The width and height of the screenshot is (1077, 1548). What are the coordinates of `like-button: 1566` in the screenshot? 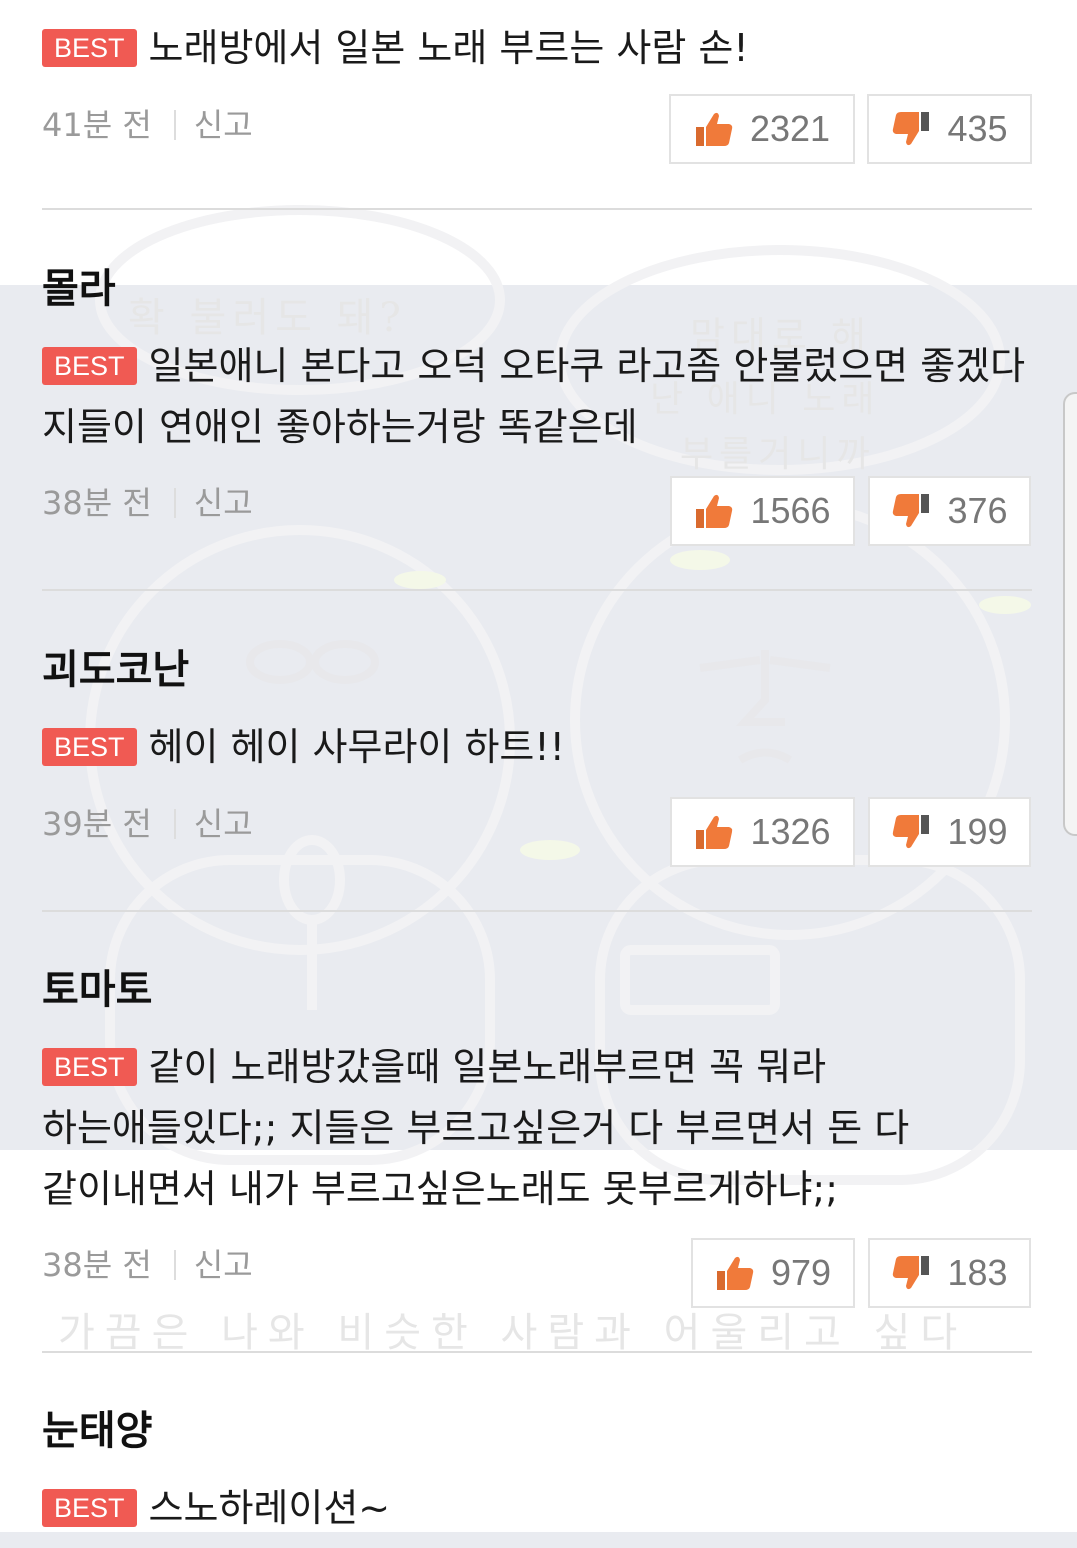 It's located at (762, 511).